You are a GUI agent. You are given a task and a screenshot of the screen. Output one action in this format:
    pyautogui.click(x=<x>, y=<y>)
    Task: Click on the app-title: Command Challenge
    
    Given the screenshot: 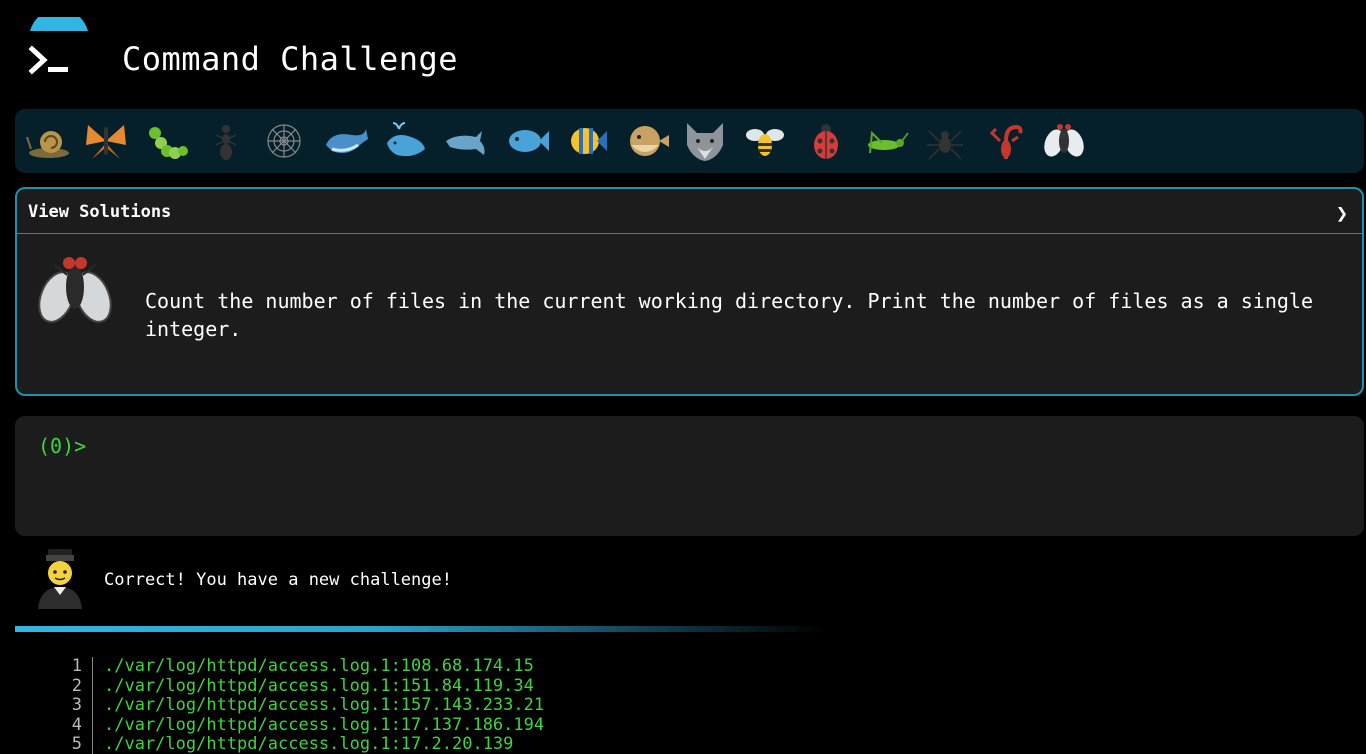 What is the action you would take?
    pyautogui.click(x=290, y=59)
    